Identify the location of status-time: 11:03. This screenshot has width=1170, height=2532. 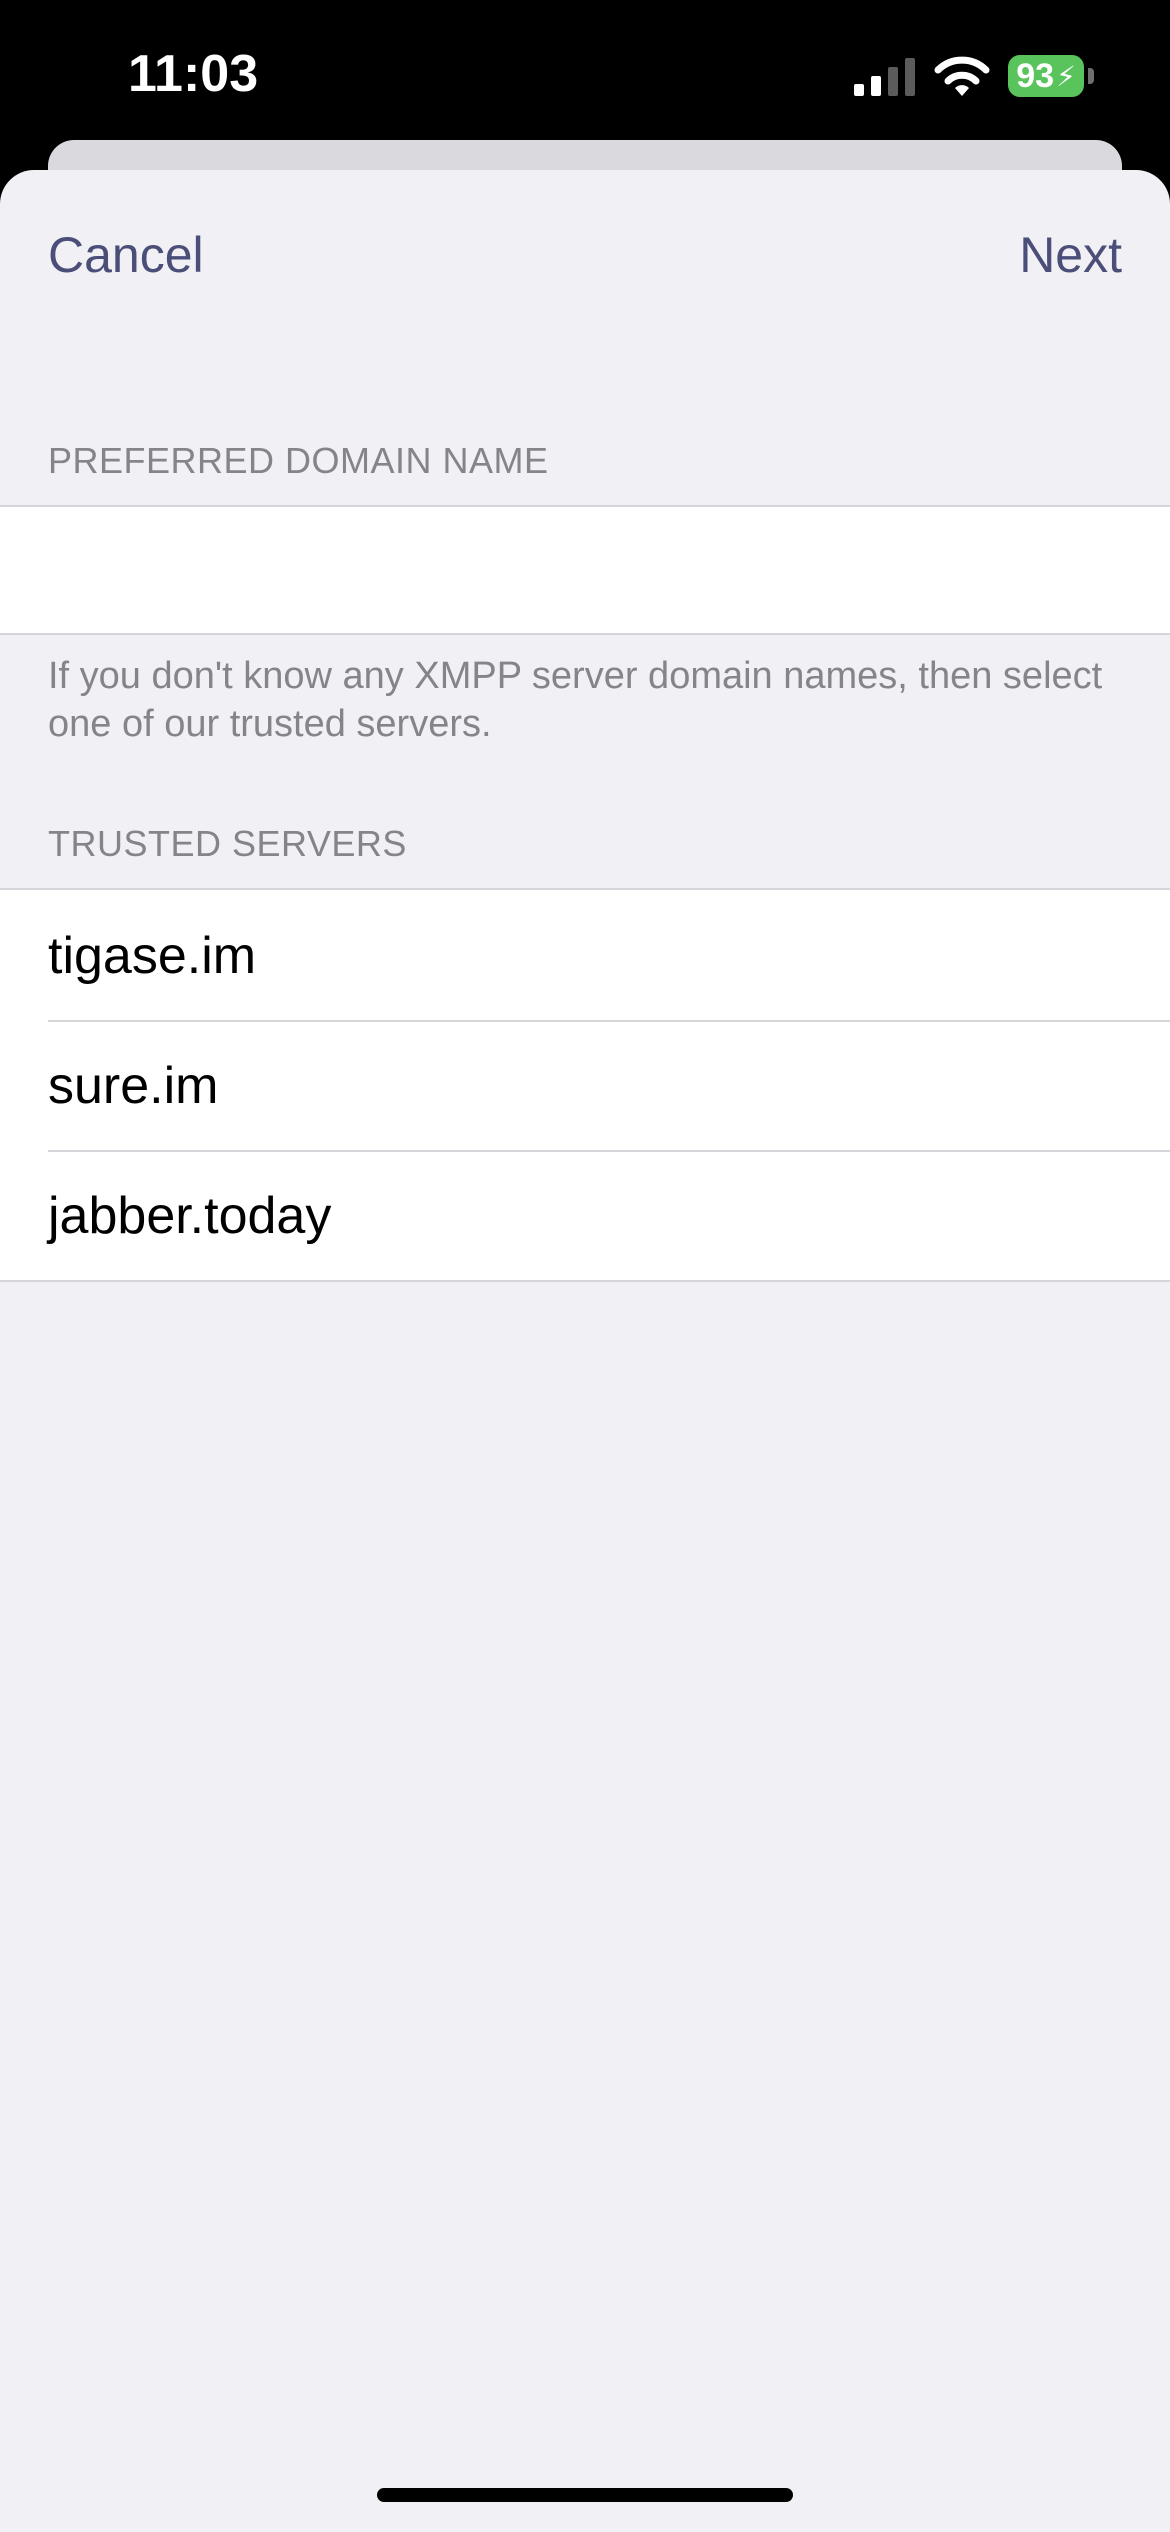
(193, 74).